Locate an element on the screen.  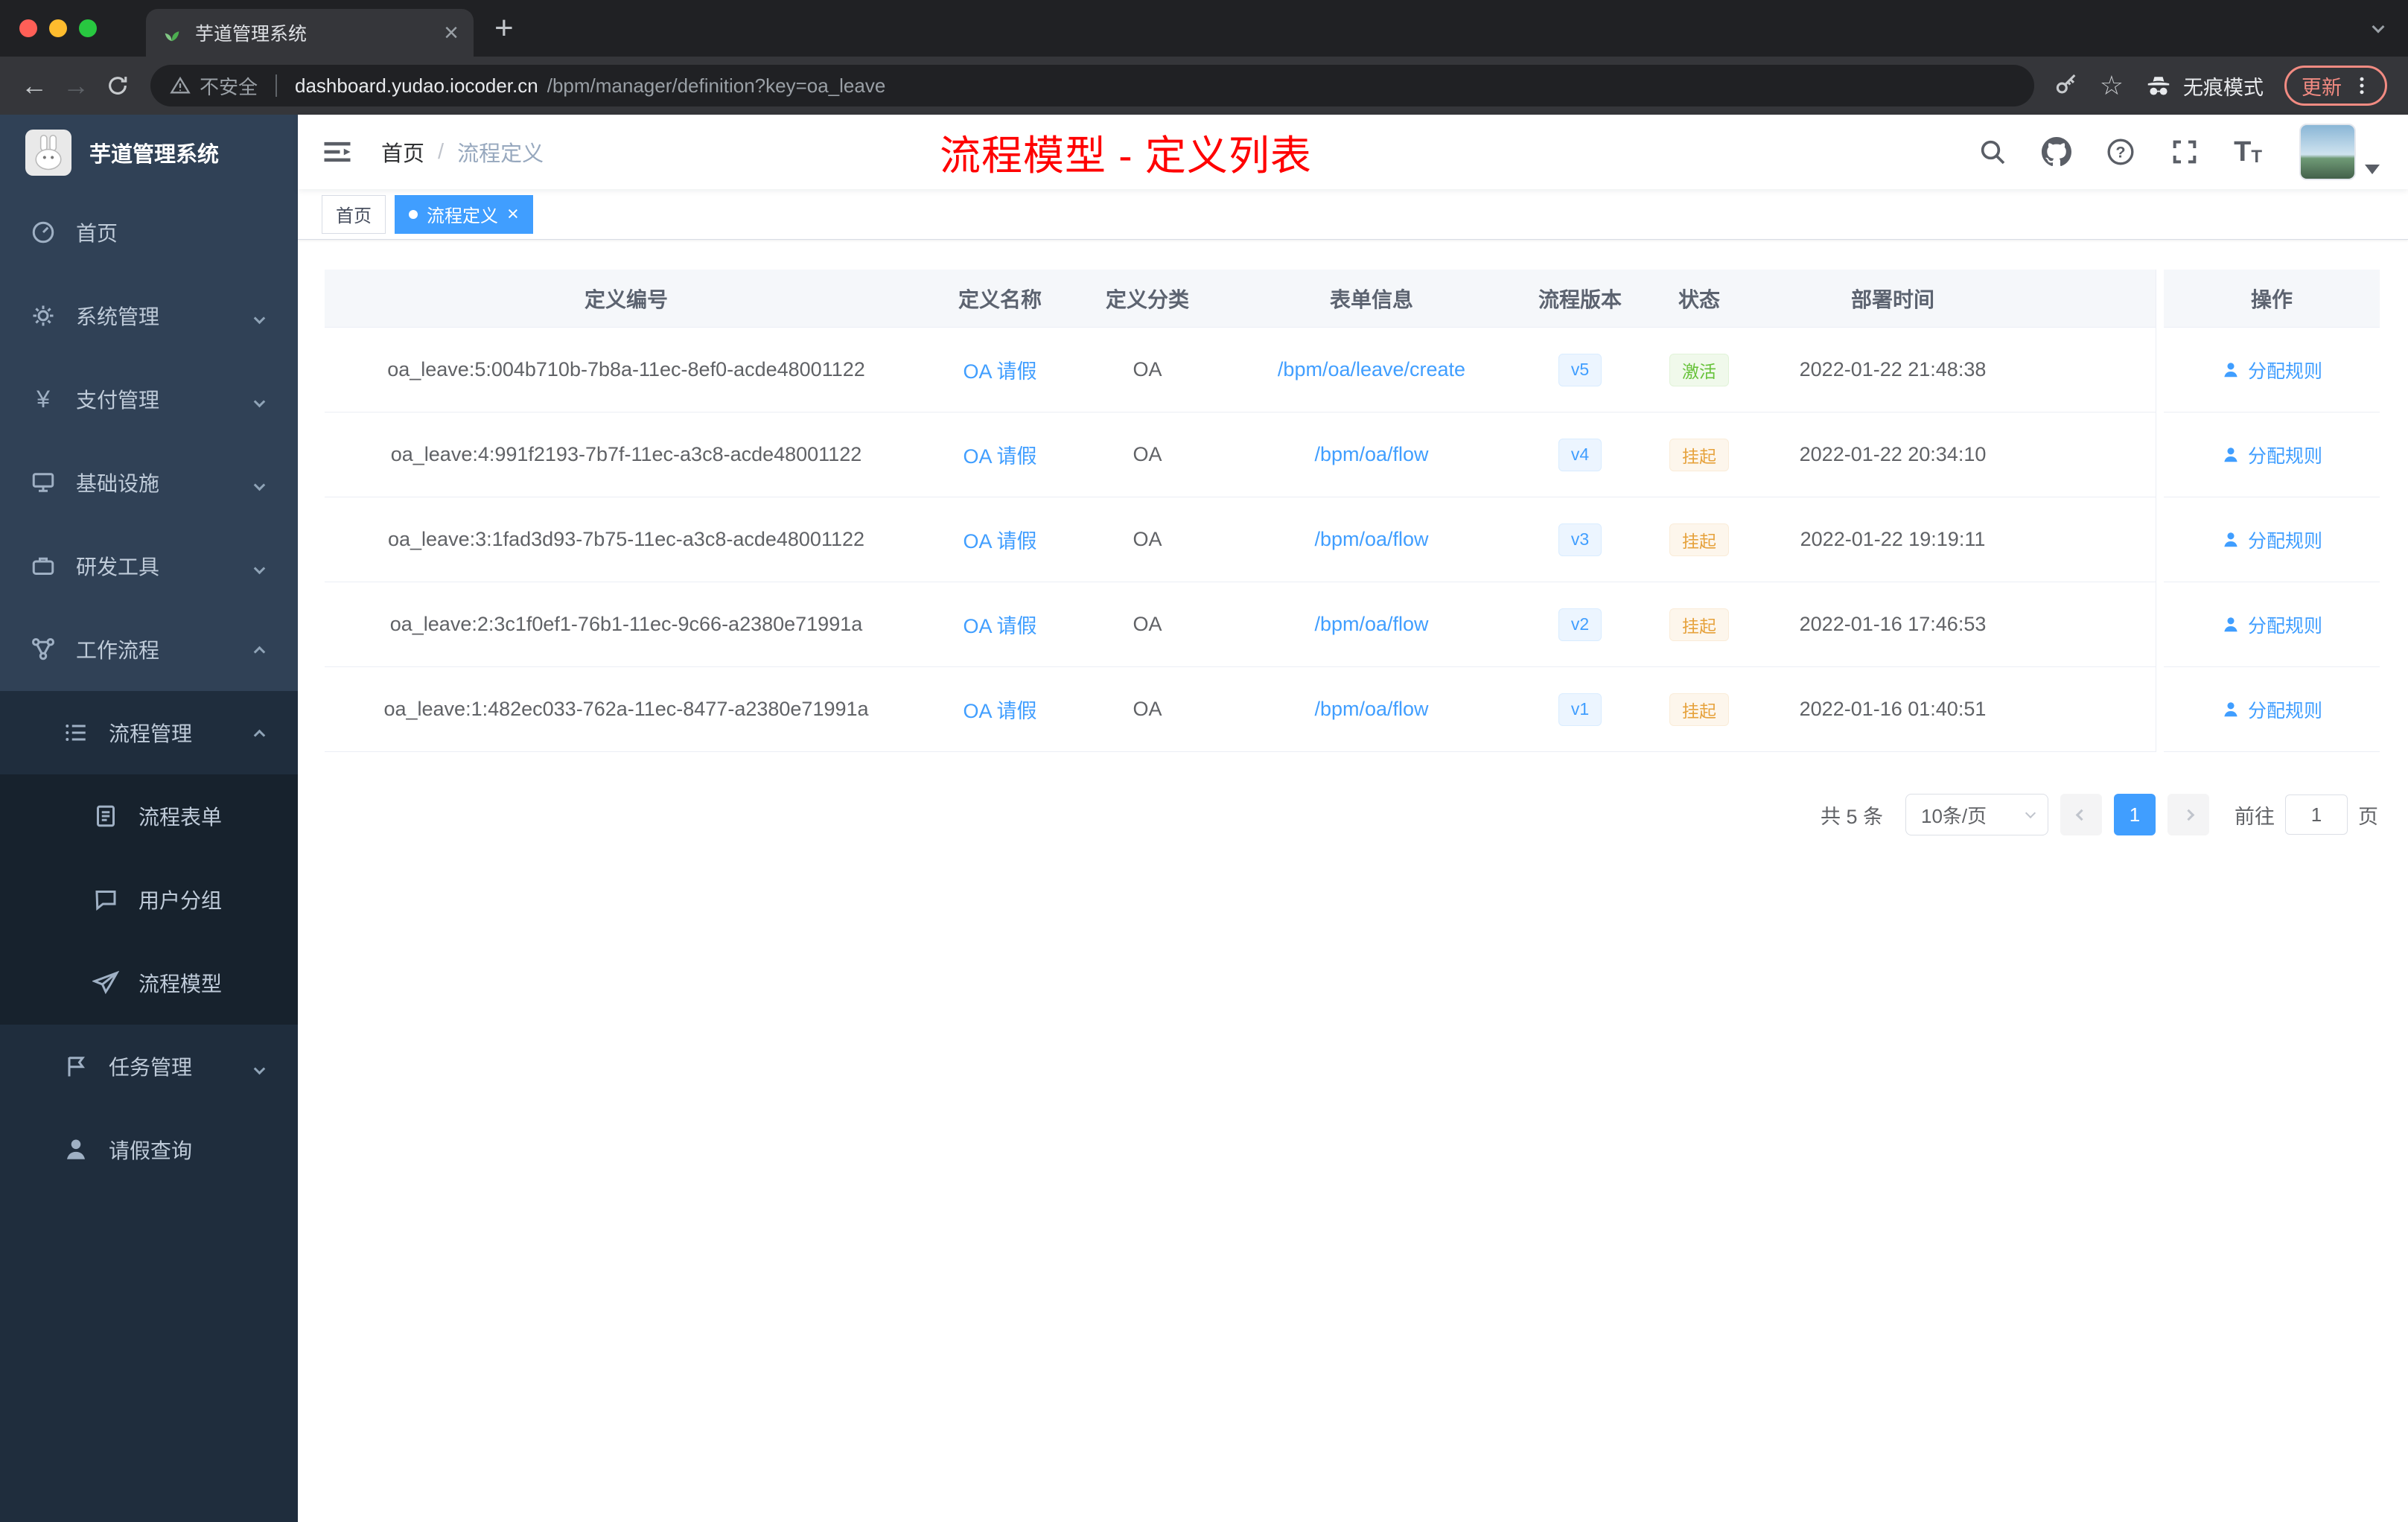
window-close-button is located at coordinates (28, 28).